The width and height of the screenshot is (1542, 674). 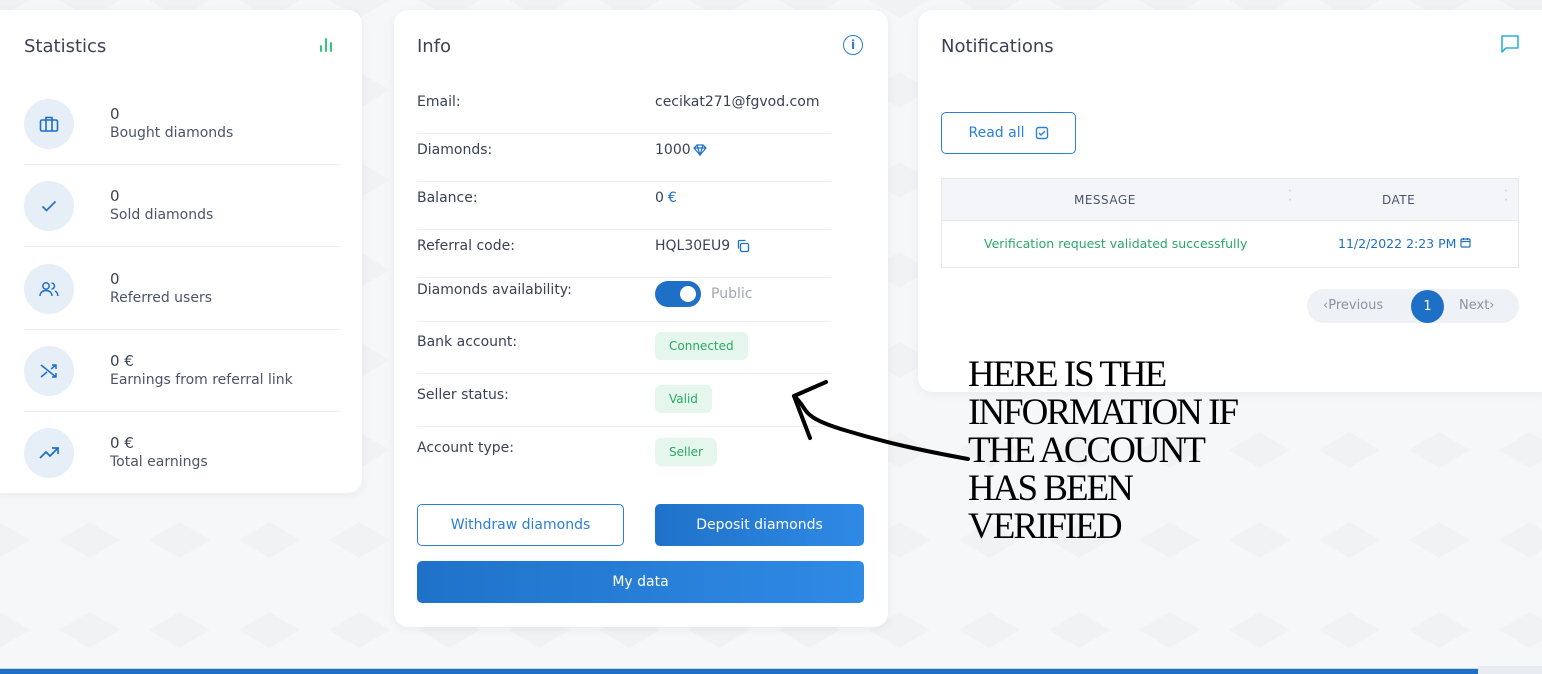 I want to click on annotation-line: VERIFIED, so click(x=1045, y=526).